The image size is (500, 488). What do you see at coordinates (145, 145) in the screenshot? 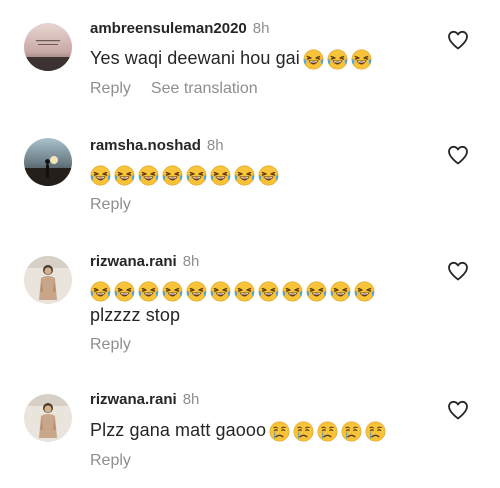
I see `comment-username: ramsha.noshad` at bounding box center [145, 145].